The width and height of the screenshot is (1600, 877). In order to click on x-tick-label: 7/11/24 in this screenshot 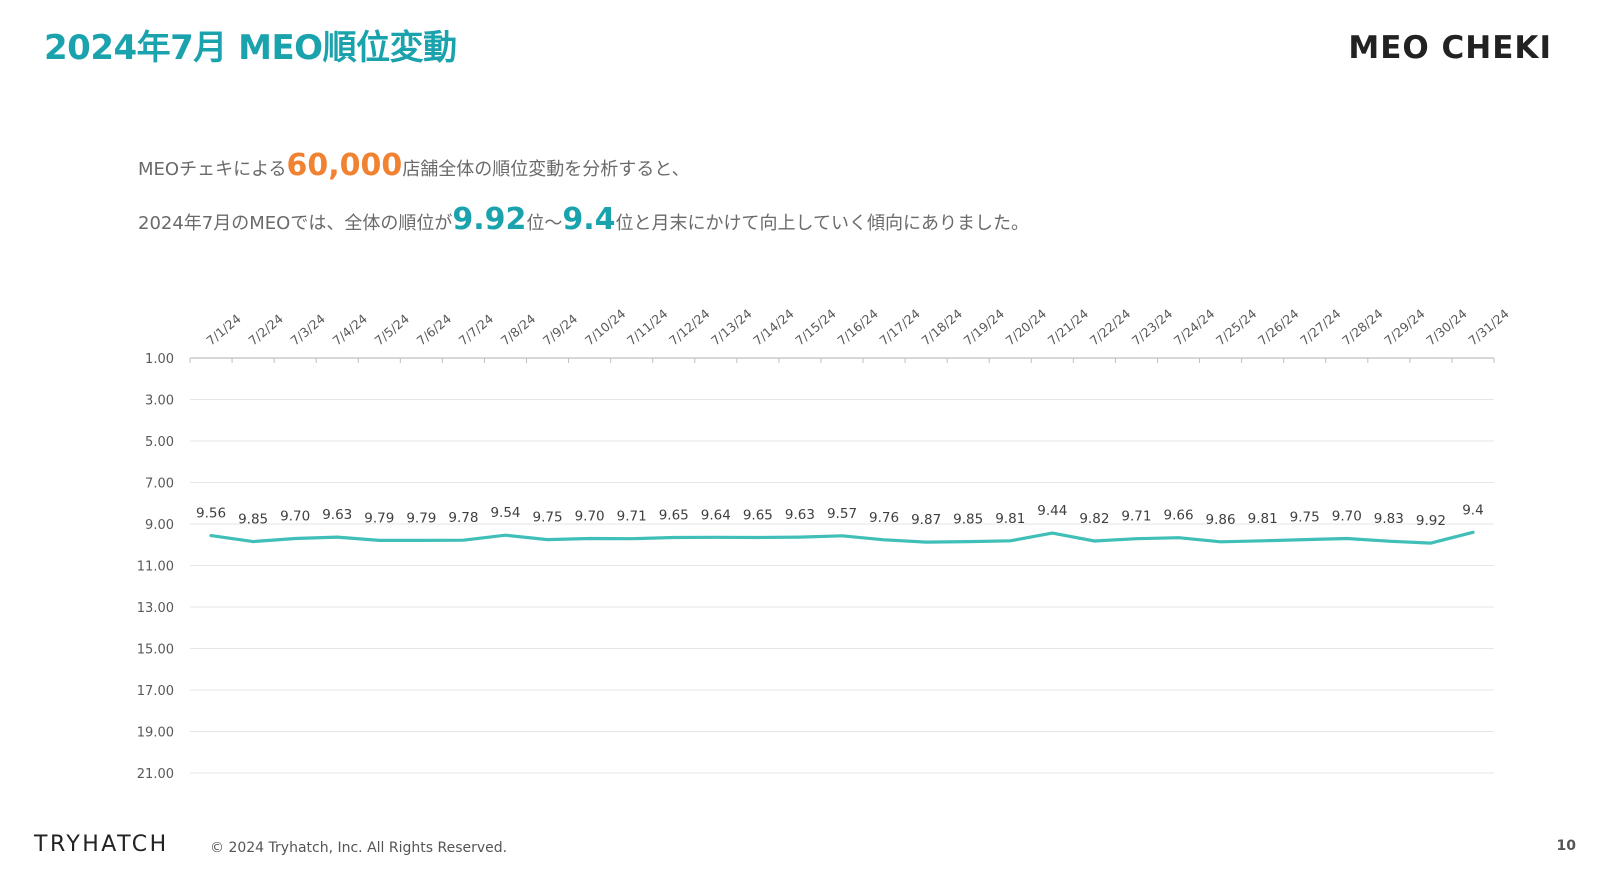, I will do `click(647, 327)`.